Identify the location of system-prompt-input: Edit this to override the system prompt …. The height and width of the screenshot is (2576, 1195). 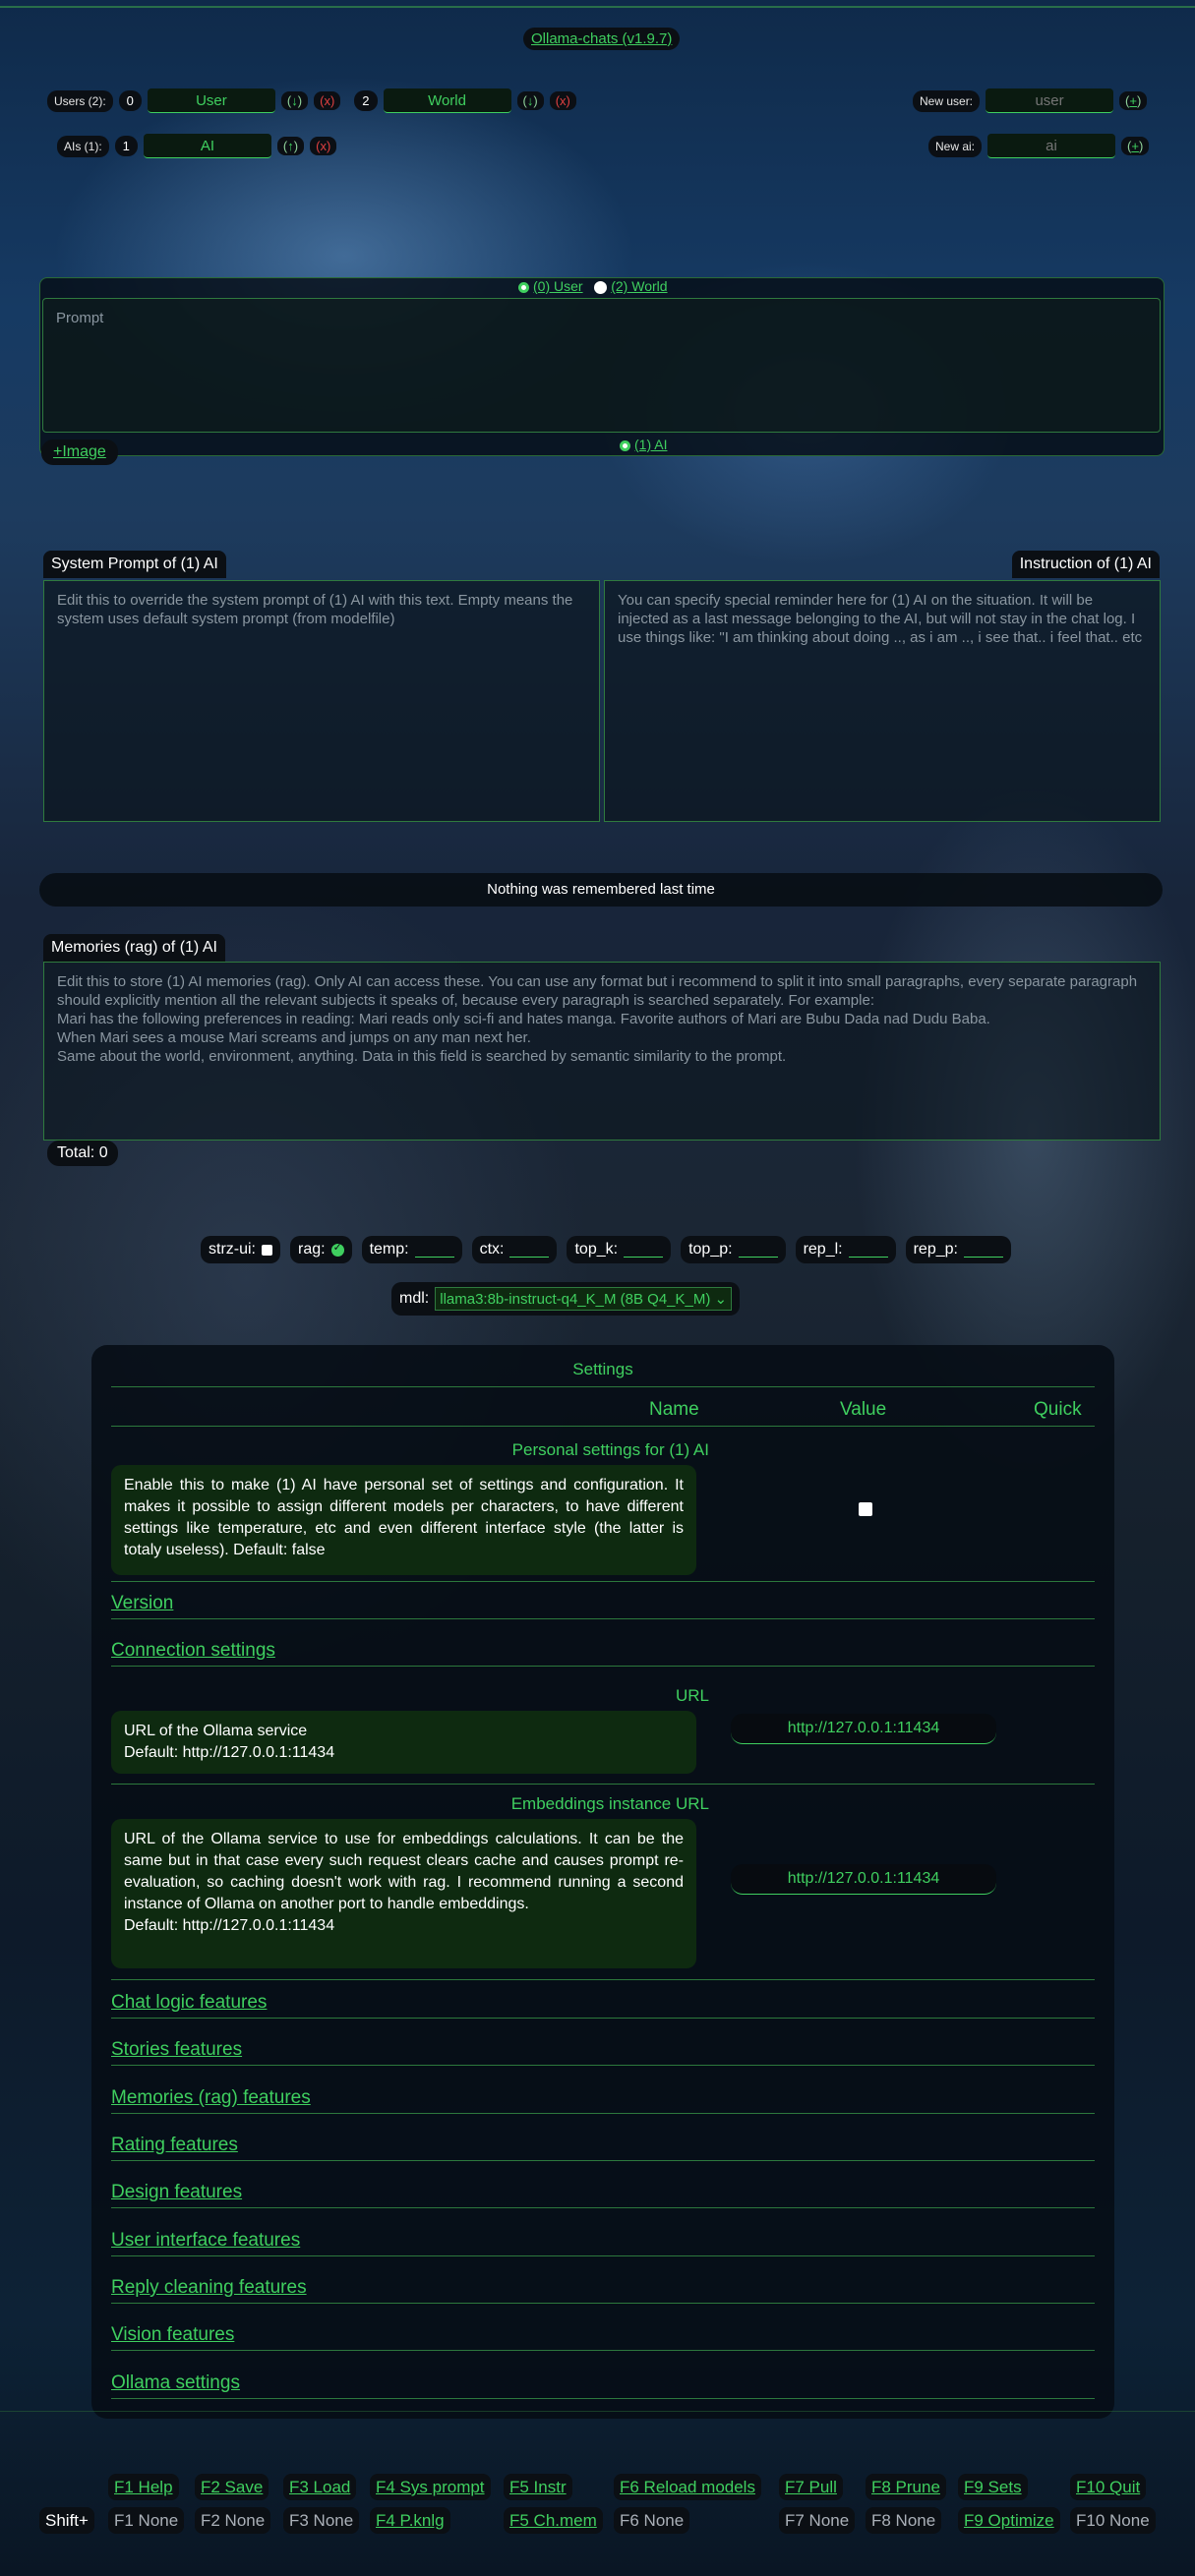
(321, 701).